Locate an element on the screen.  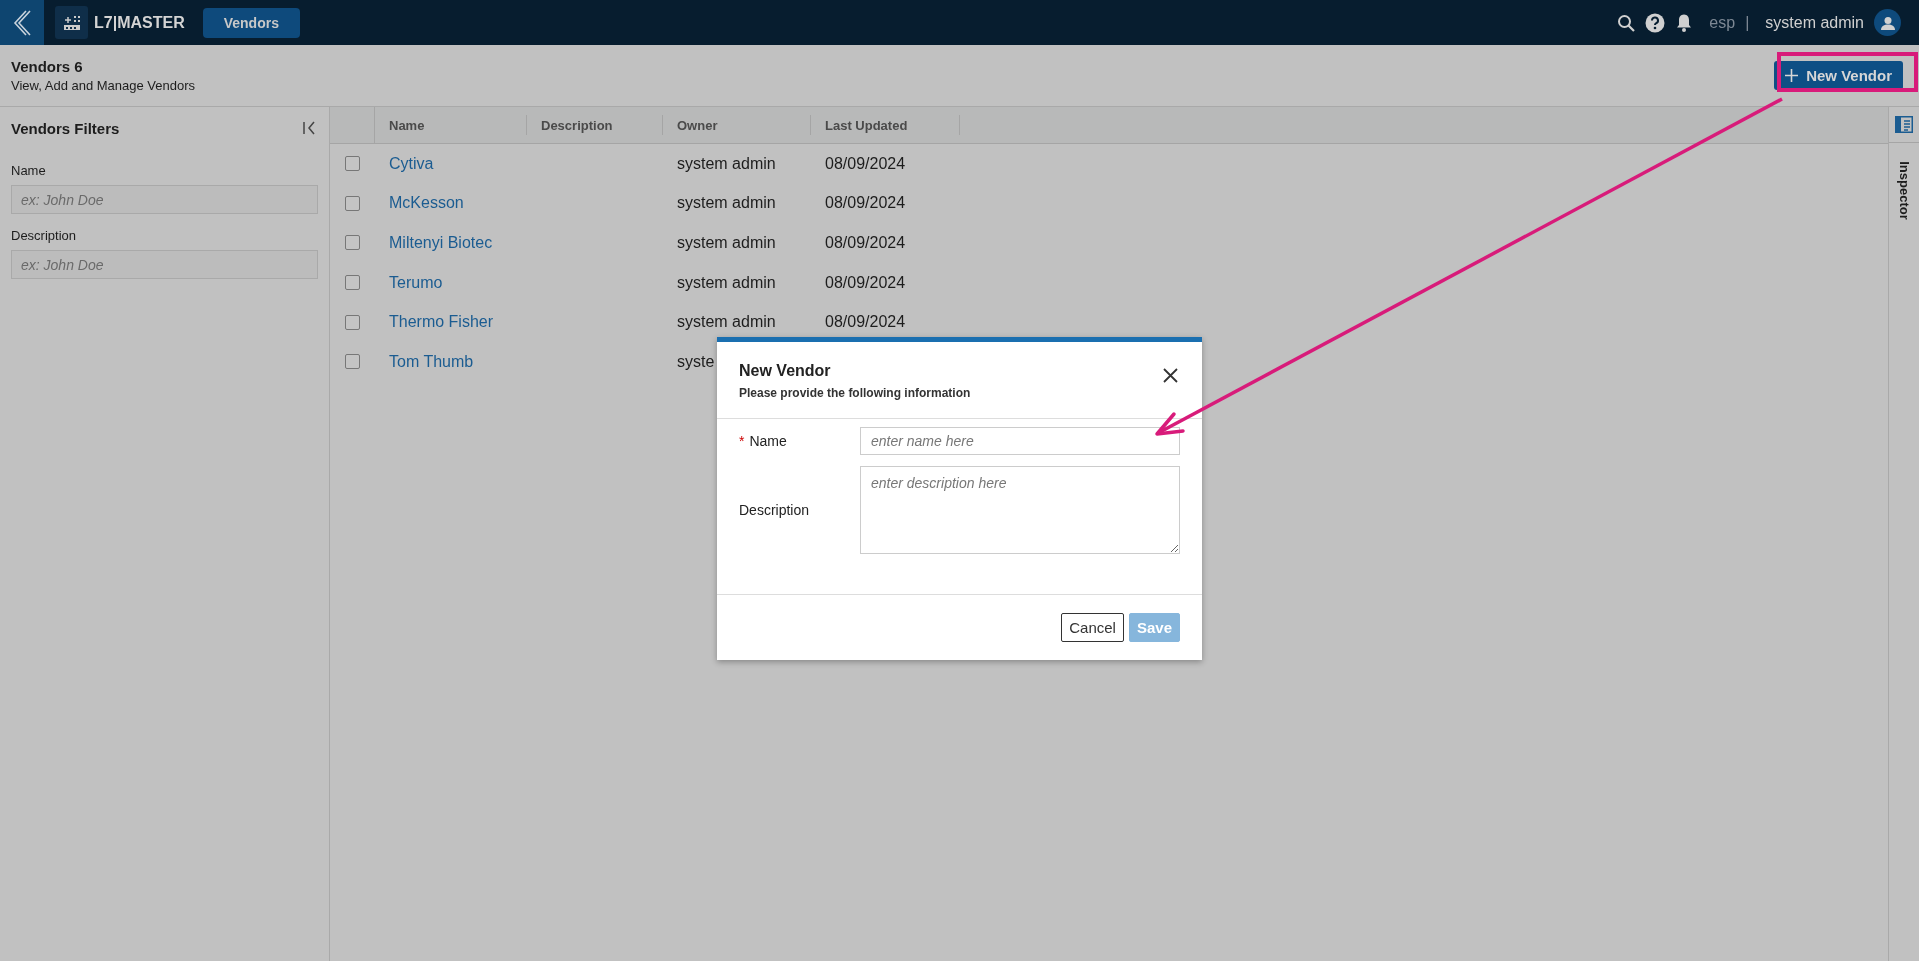
column-header: Last Updated is located at coordinates (885, 125).